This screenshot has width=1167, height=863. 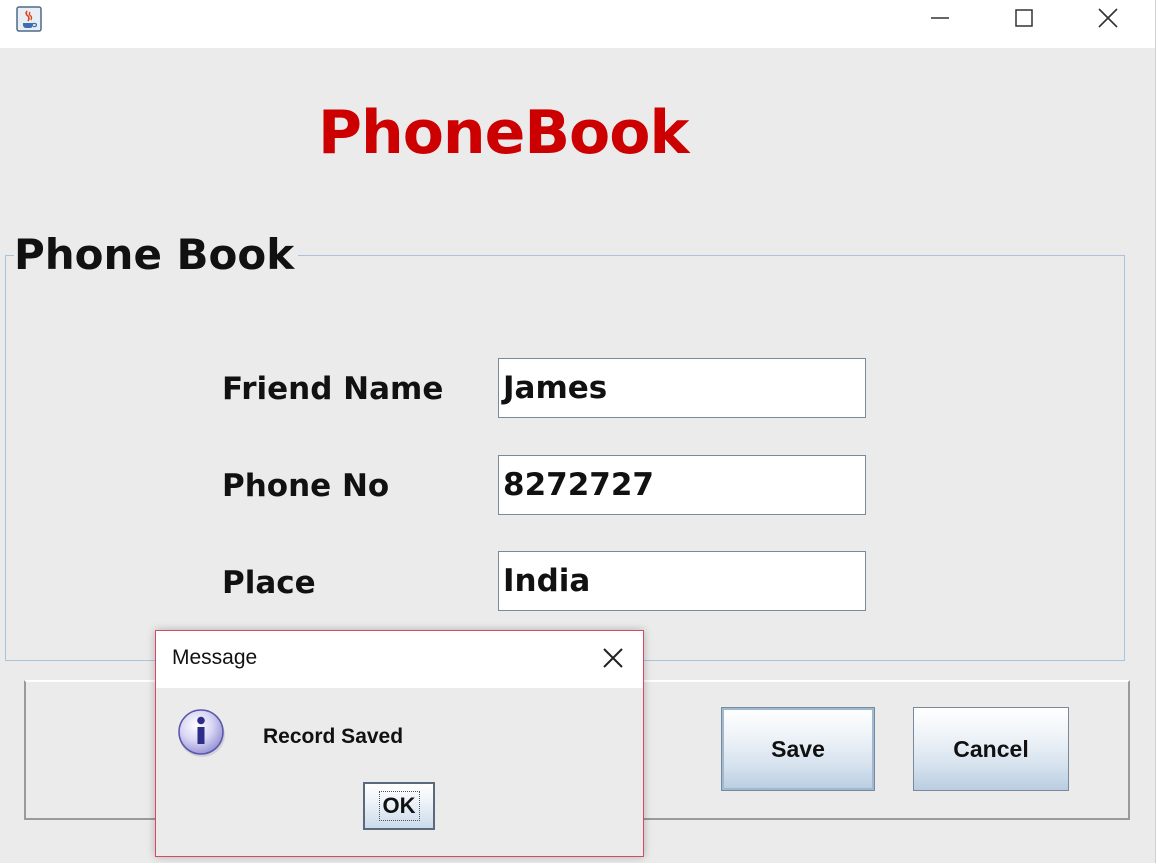 I want to click on save-button: Save, so click(x=798, y=749).